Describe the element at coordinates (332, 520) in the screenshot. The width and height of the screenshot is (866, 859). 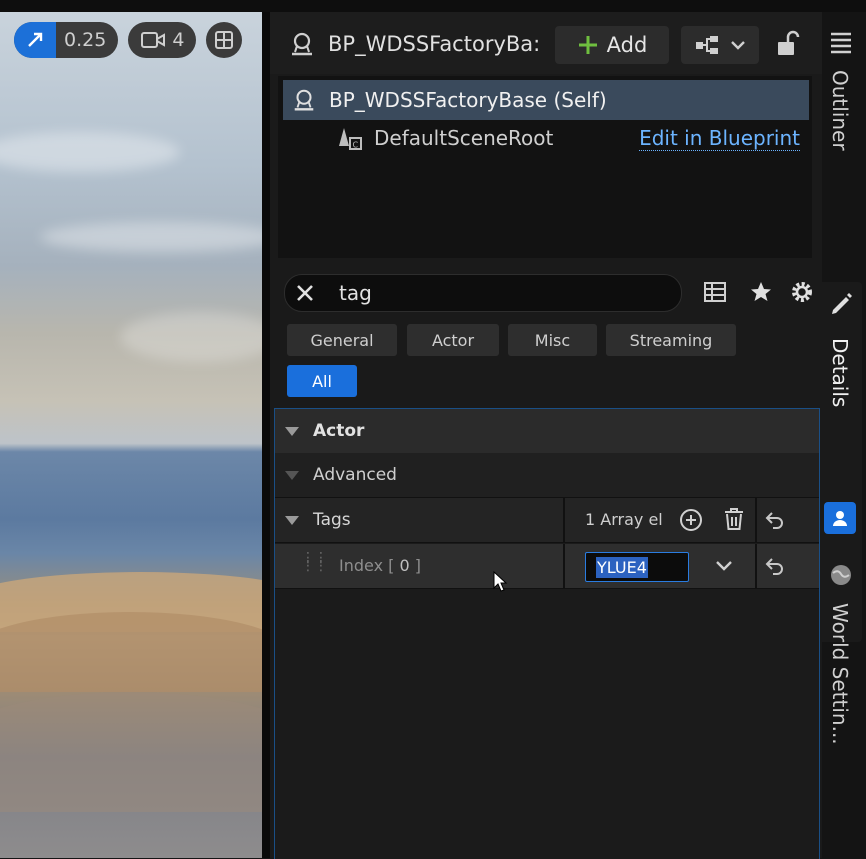
I see `tags-label: Tags` at that location.